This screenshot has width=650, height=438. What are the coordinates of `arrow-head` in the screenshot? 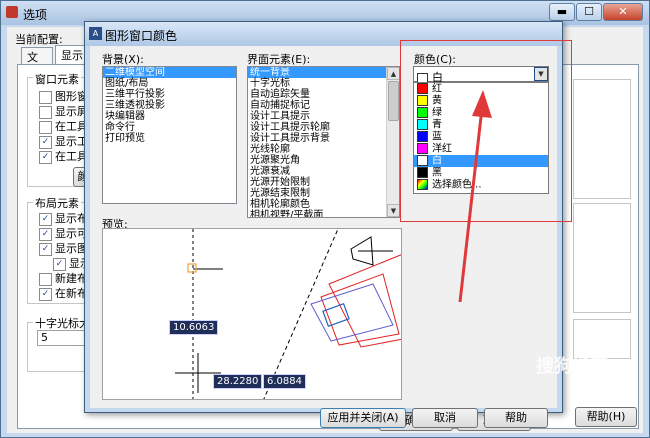 It's located at (482, 104).